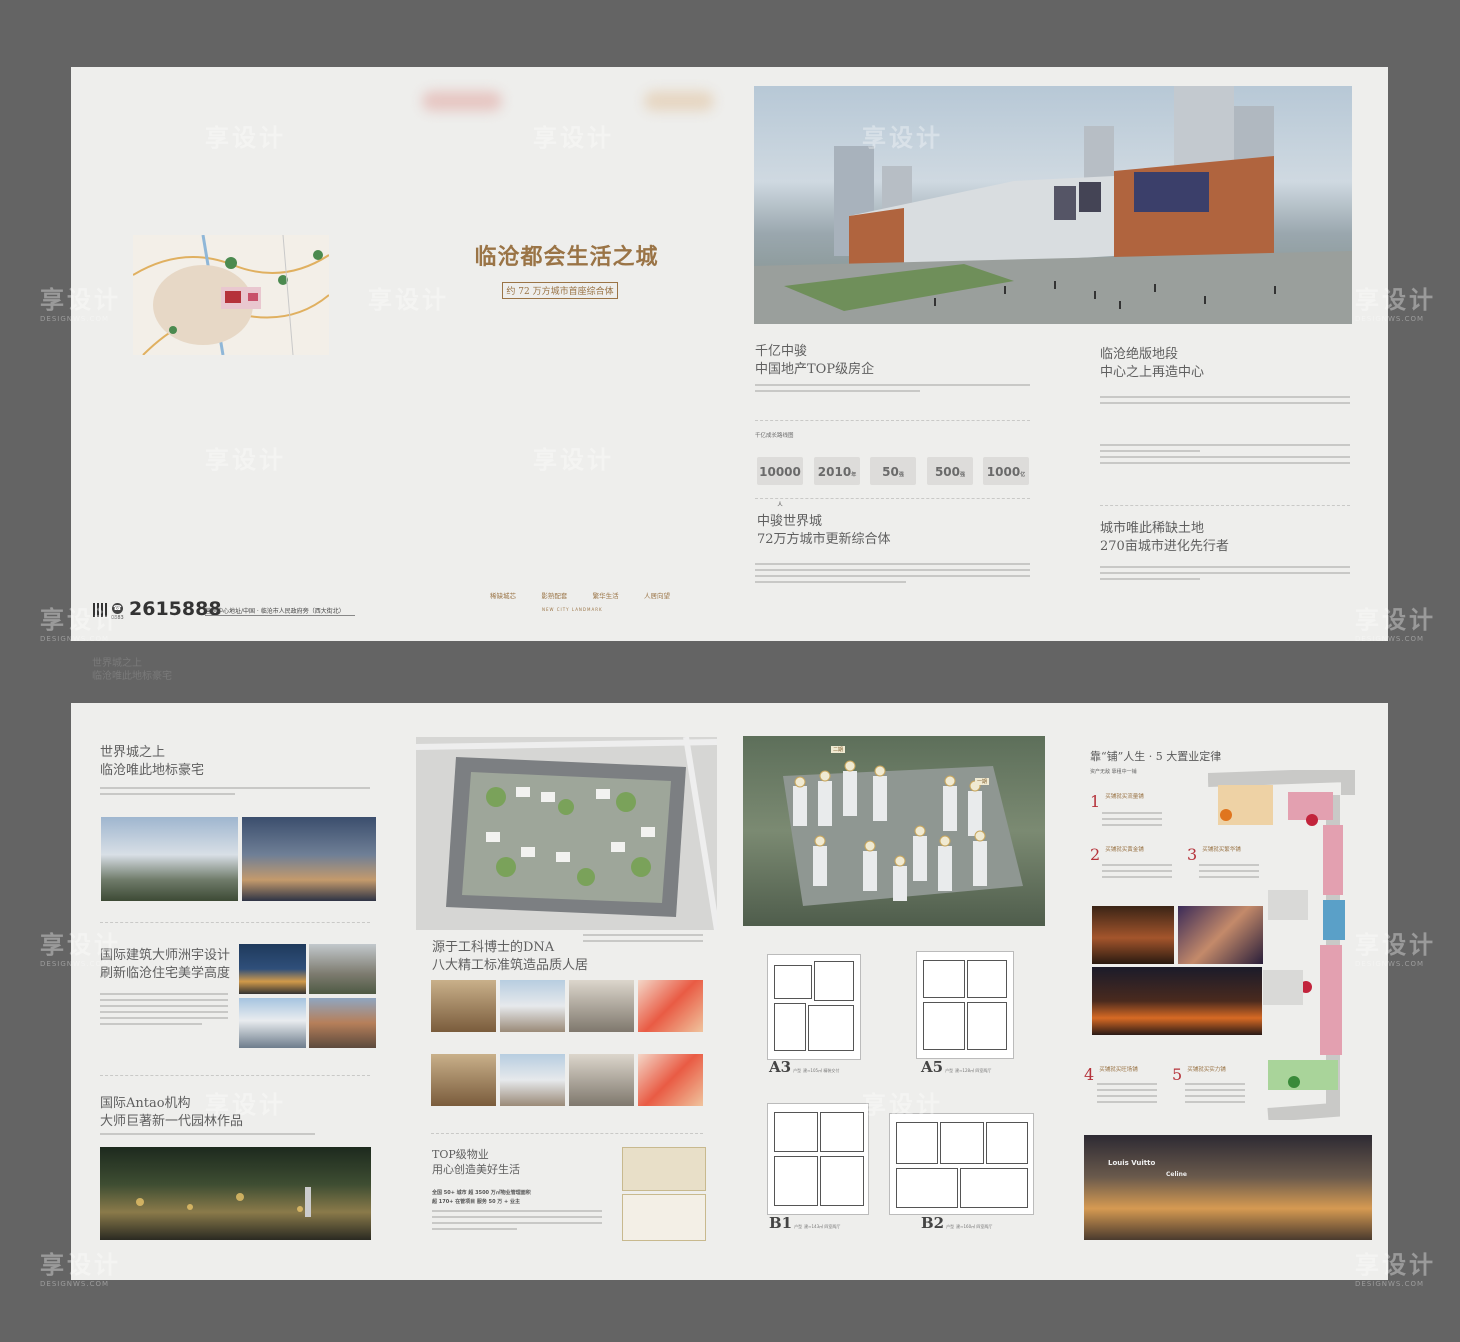 Image resolution: width=1460 pixels, height=1342 pixels. What do you see at coordinates (275, 611) in the screenshot?
I see `sales-address: 营销中心地址/中国 · 临沧市人民政府旁（西大街北）` at bounding box center [275, 611].